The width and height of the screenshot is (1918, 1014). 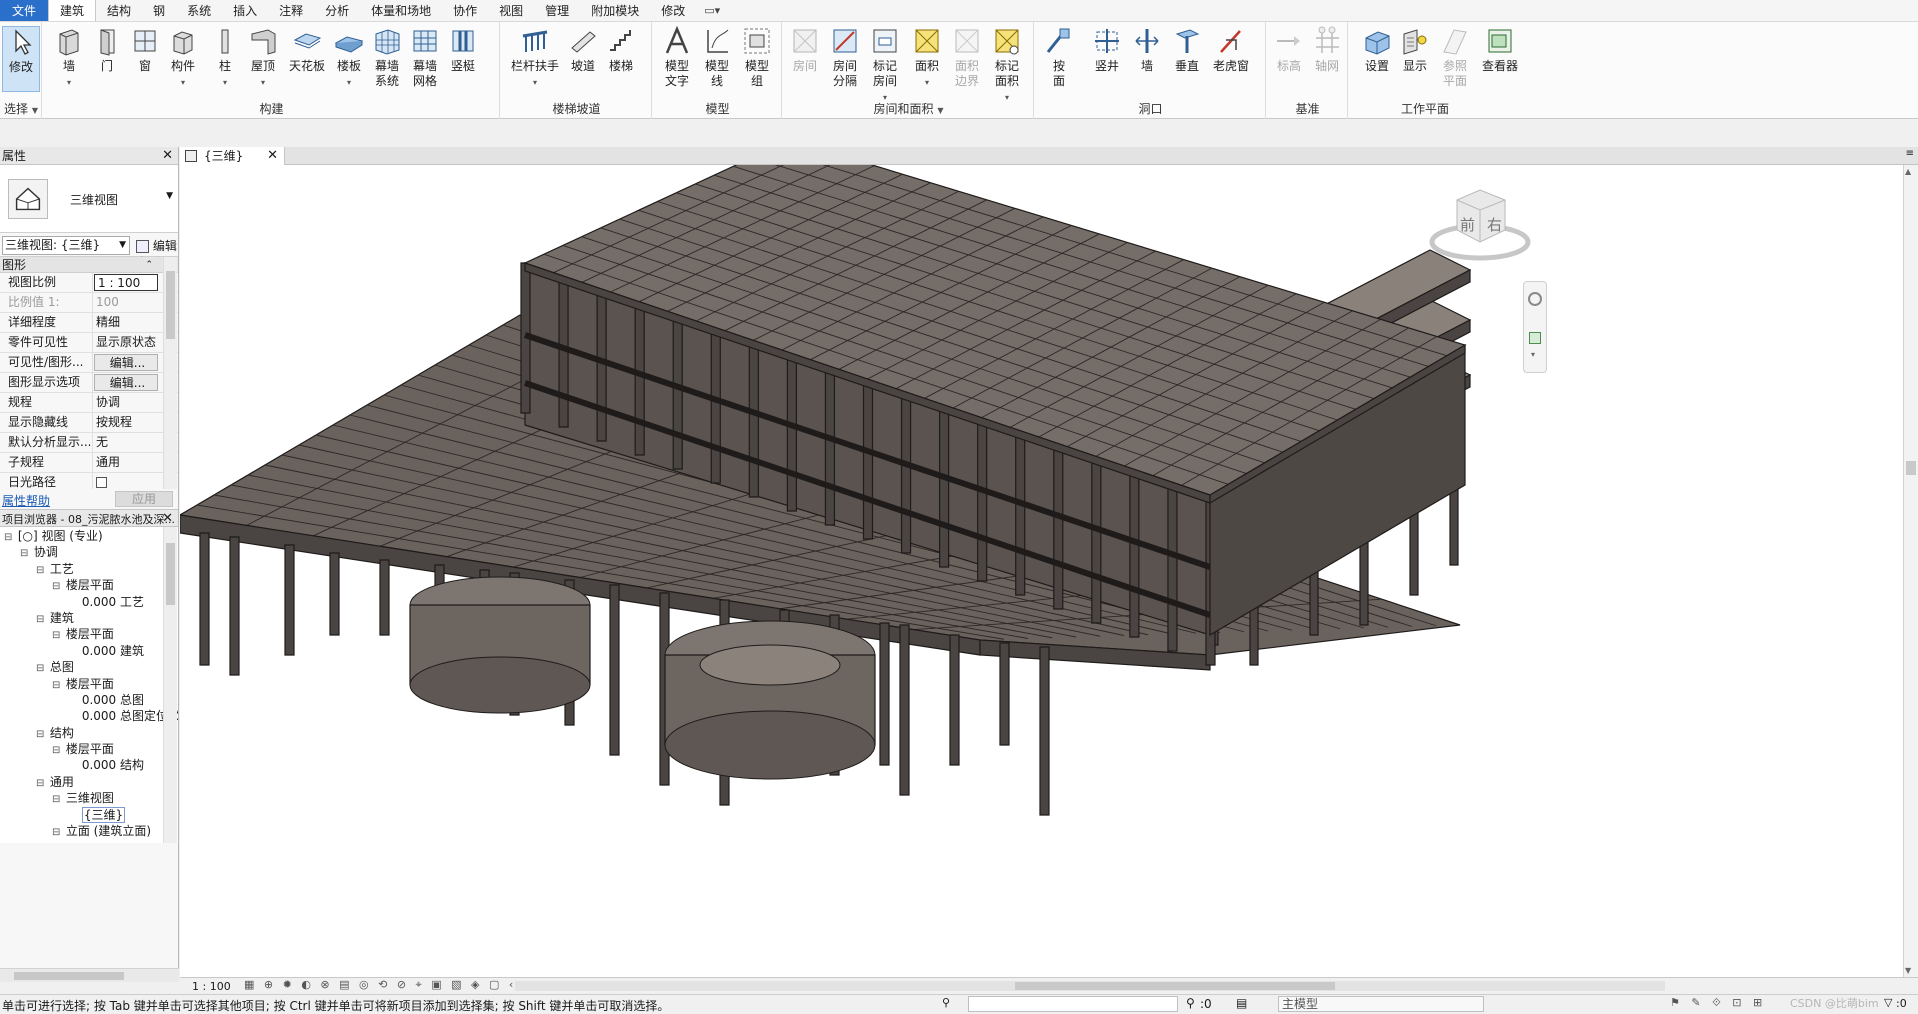 What do you see at coordinates (119, 10) in the screenshot?
I see `menu-structure: 结构` at bounding box center [119, 10].